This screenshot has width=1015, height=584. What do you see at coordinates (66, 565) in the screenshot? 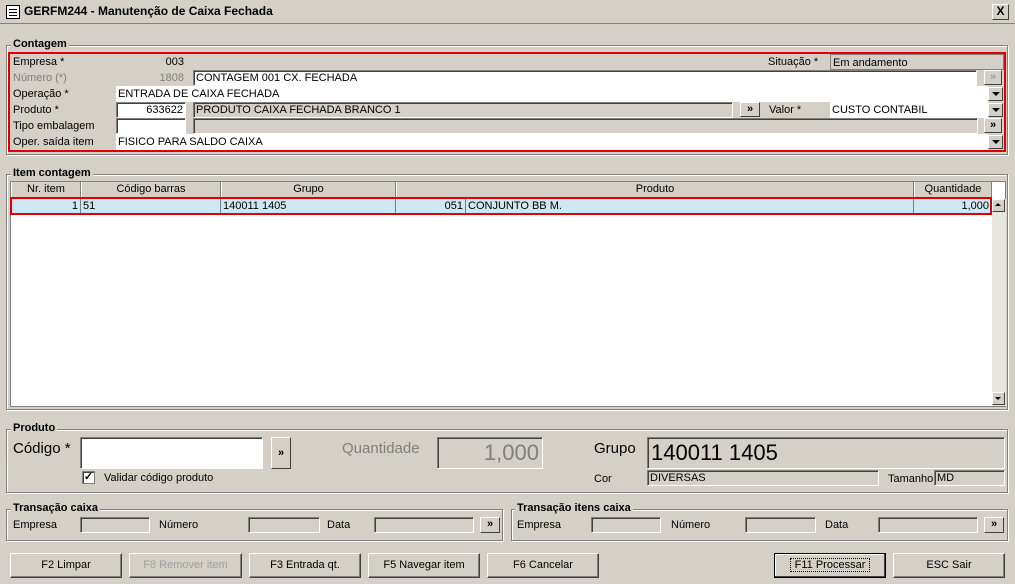
I see `limpar-button: F2 Limpar` at bounding box center [66, 565].